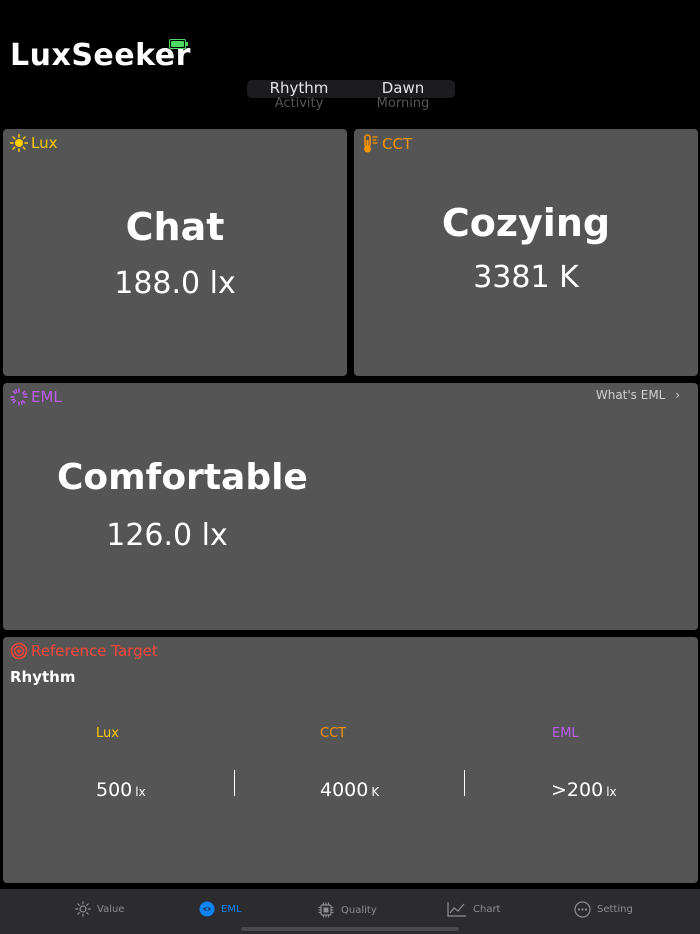 The height and width of the screenshot is (934, 700). Describe the element at coordinates (107, 733) in the screenshot. I see `reference-lux-label: Lux` at that location.